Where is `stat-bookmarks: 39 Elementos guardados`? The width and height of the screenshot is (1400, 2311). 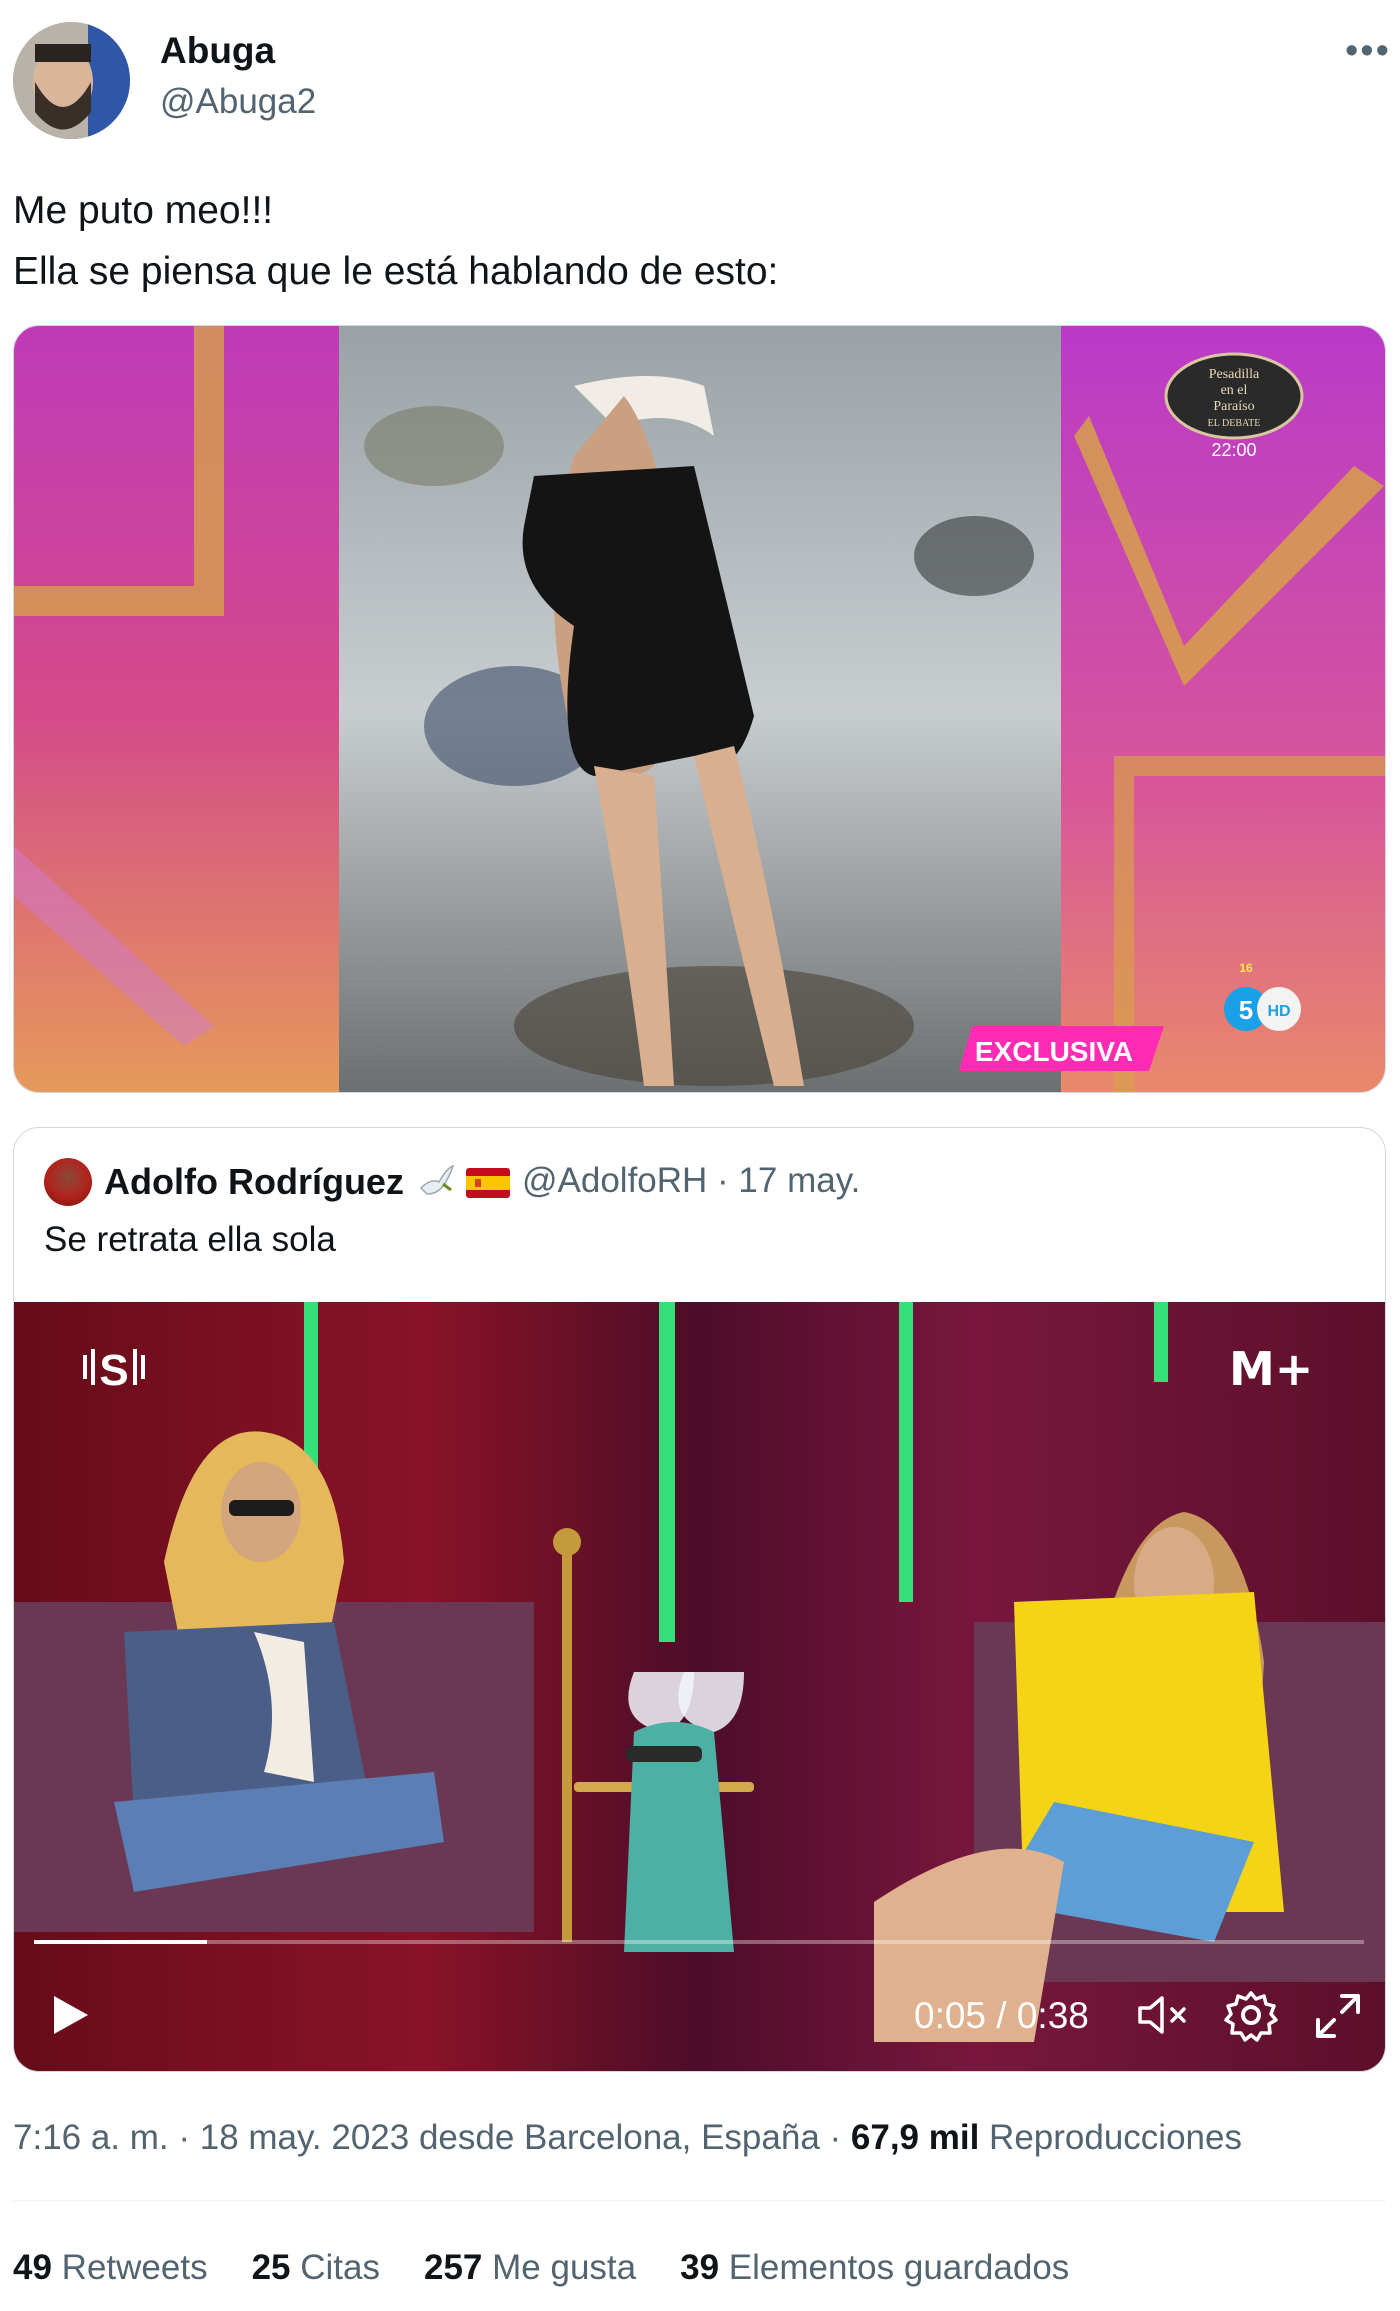 stat-bookmarks: 39 Elementos guardados is located at coordinates (874, 2268).